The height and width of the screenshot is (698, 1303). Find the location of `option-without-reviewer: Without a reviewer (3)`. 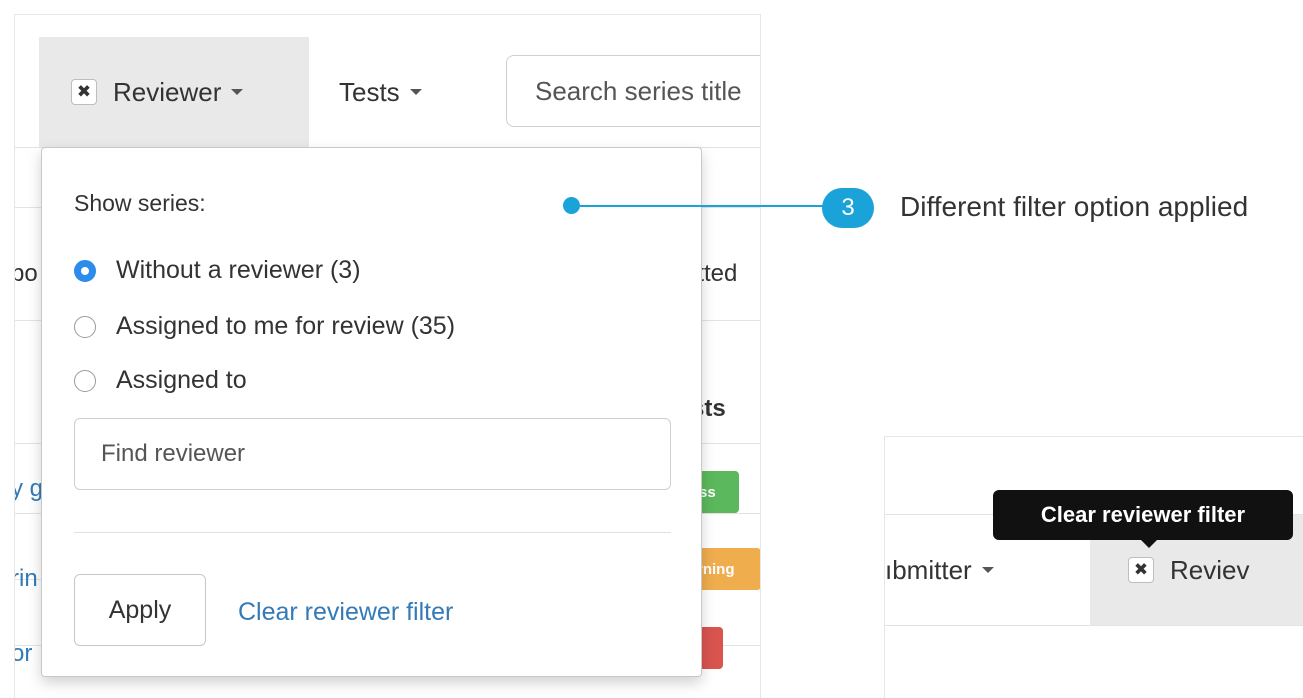

option-without-reviewer: Without a reviewer (3) is located at coordinates (217, 270).